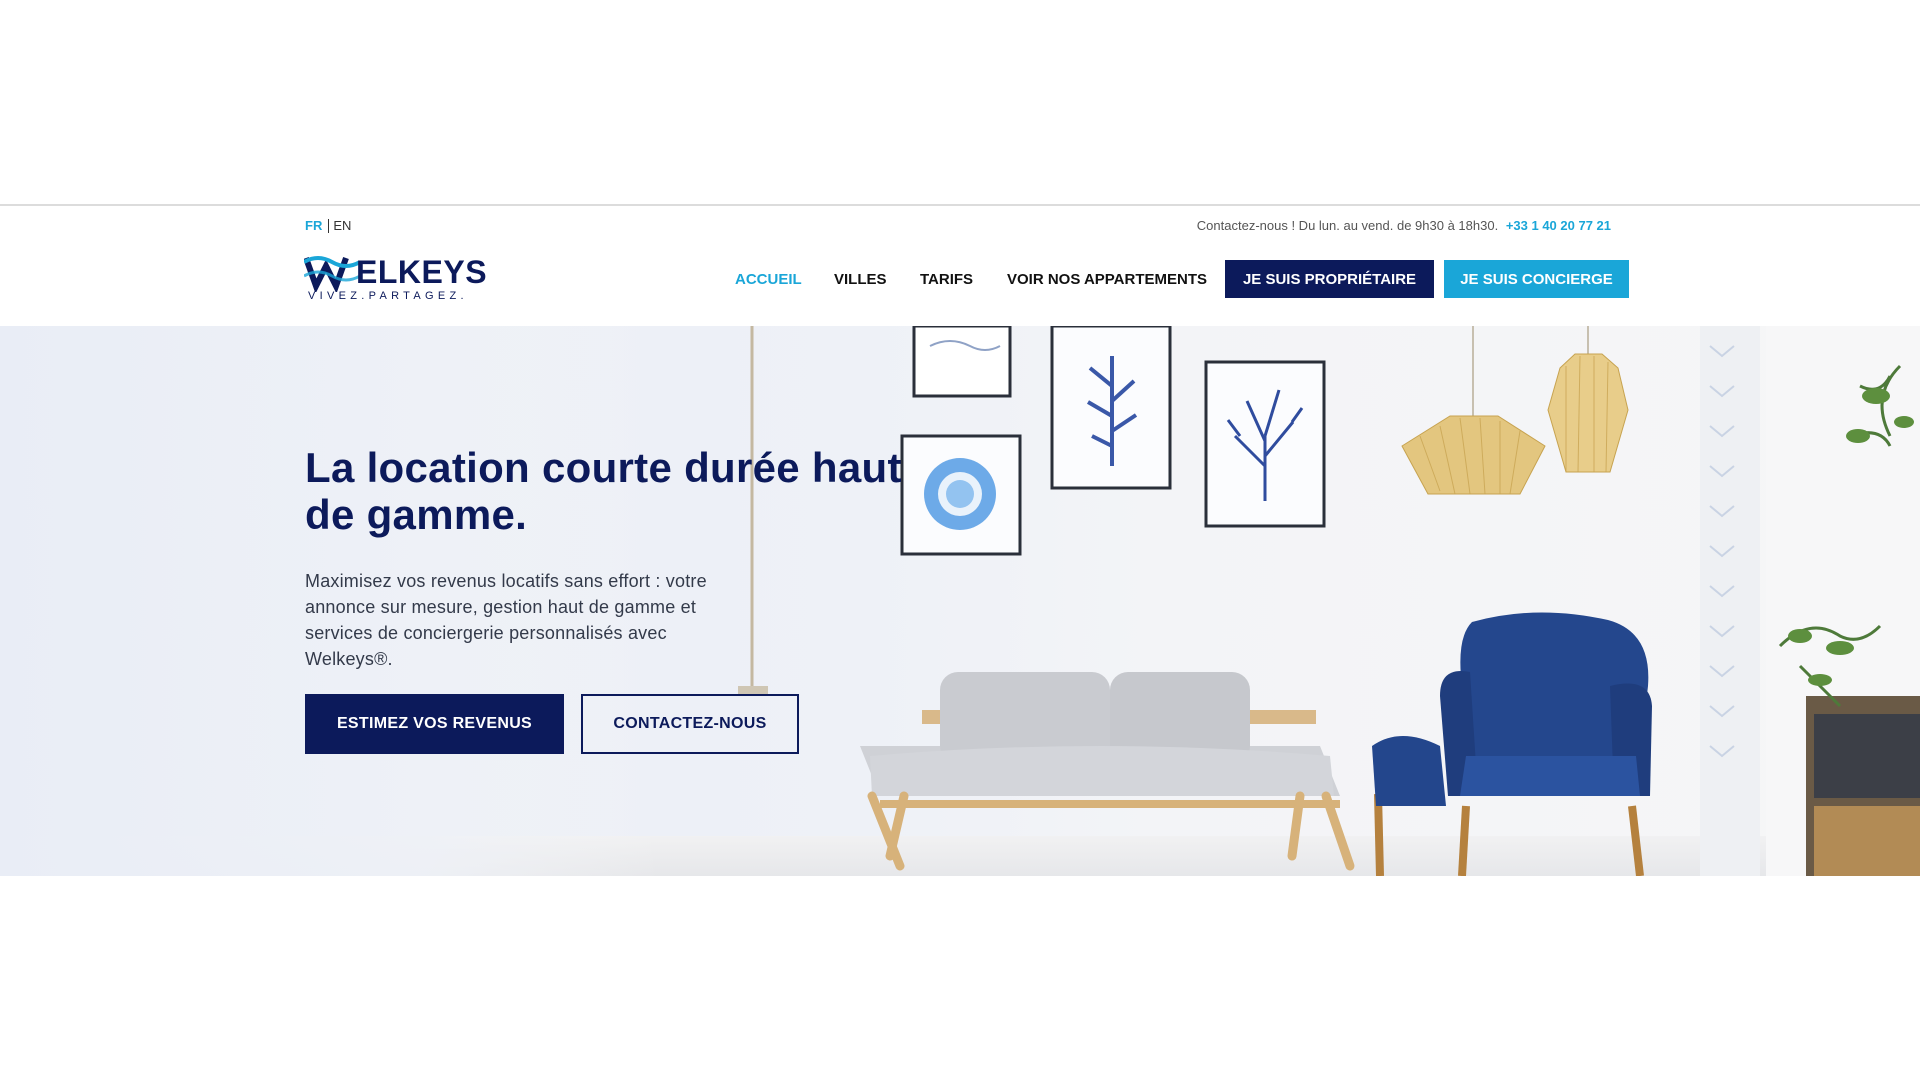 The image size is (1920, 1080). I want to click on language-switcher: FR EN, so click(328, 225).